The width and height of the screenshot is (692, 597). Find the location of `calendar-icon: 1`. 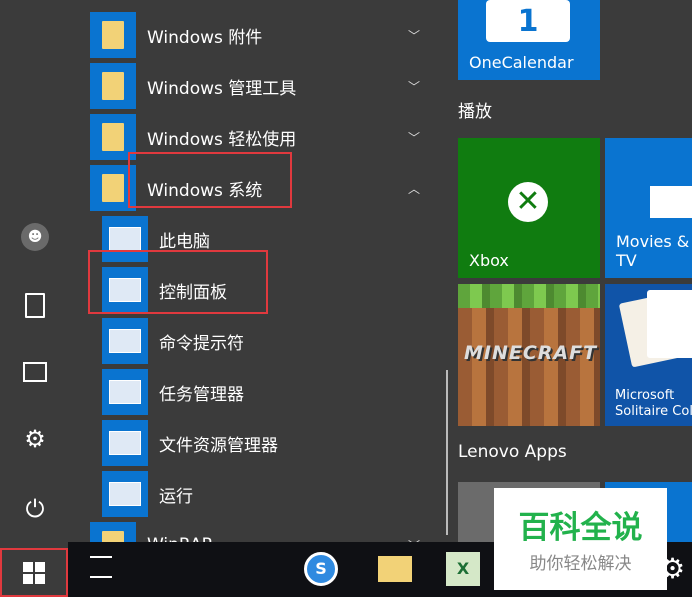

calendar-icon: 1 is located at coordinates (528, 21).